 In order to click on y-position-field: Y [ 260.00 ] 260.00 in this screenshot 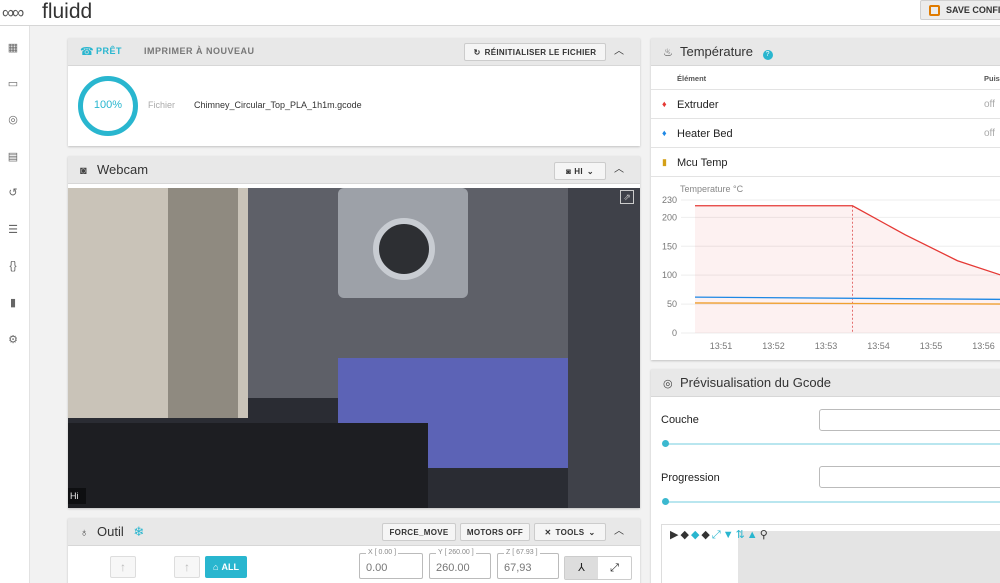, I will do `click(460, 564)`.